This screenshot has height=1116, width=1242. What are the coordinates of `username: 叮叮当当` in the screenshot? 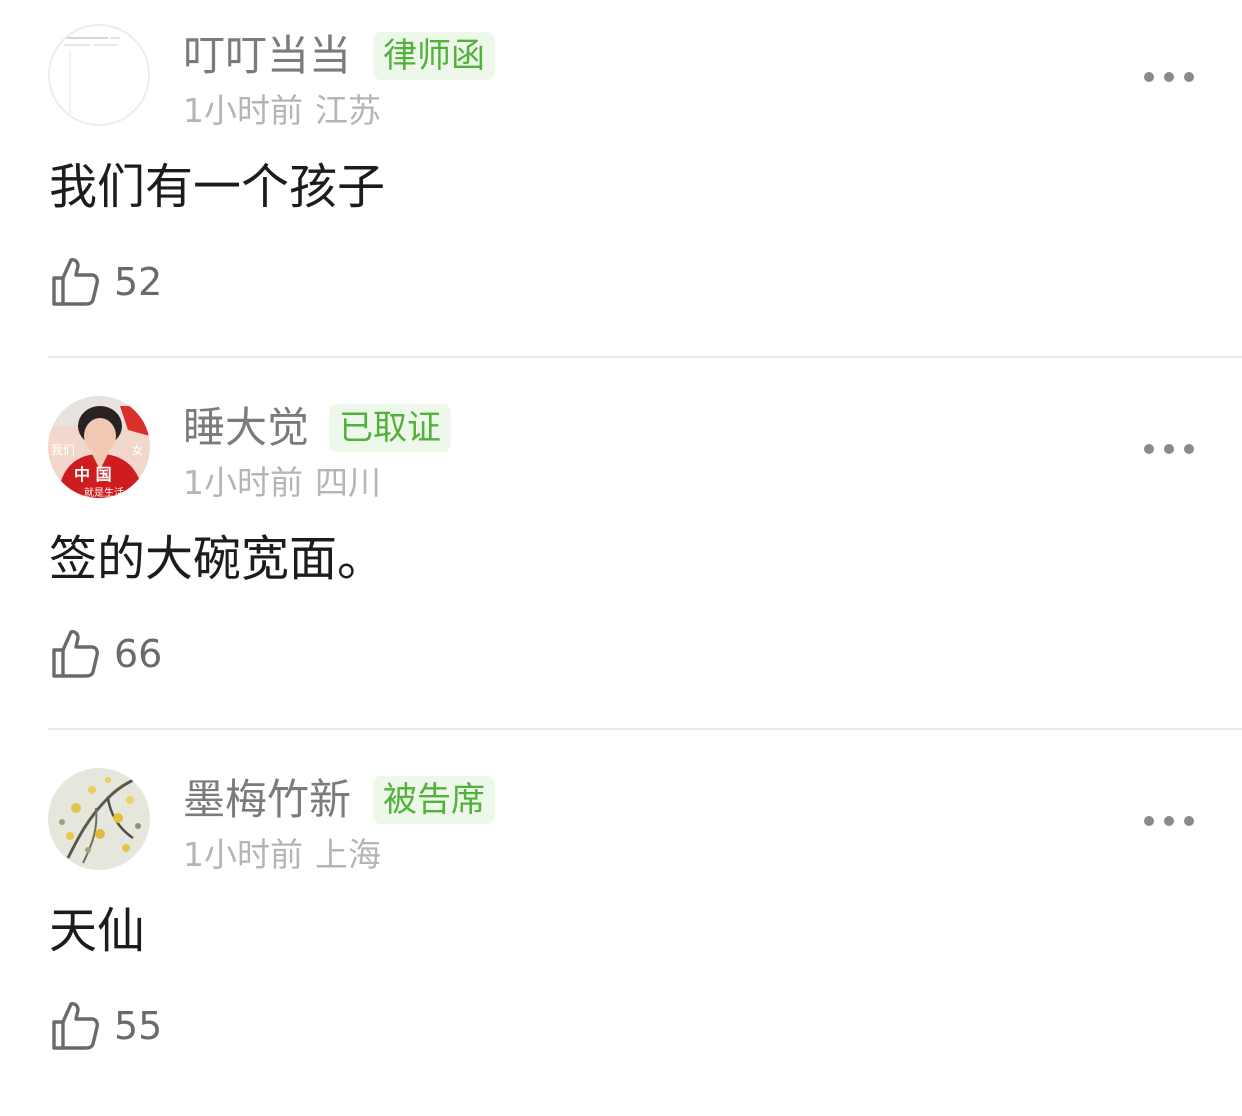 It's located at (267, 56).